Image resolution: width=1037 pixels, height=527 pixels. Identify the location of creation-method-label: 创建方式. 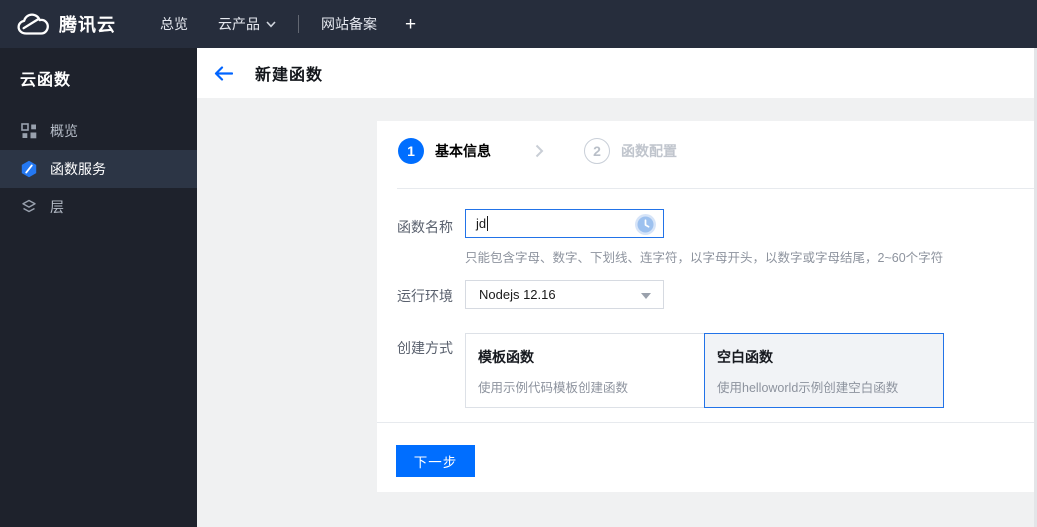
(425, 348).